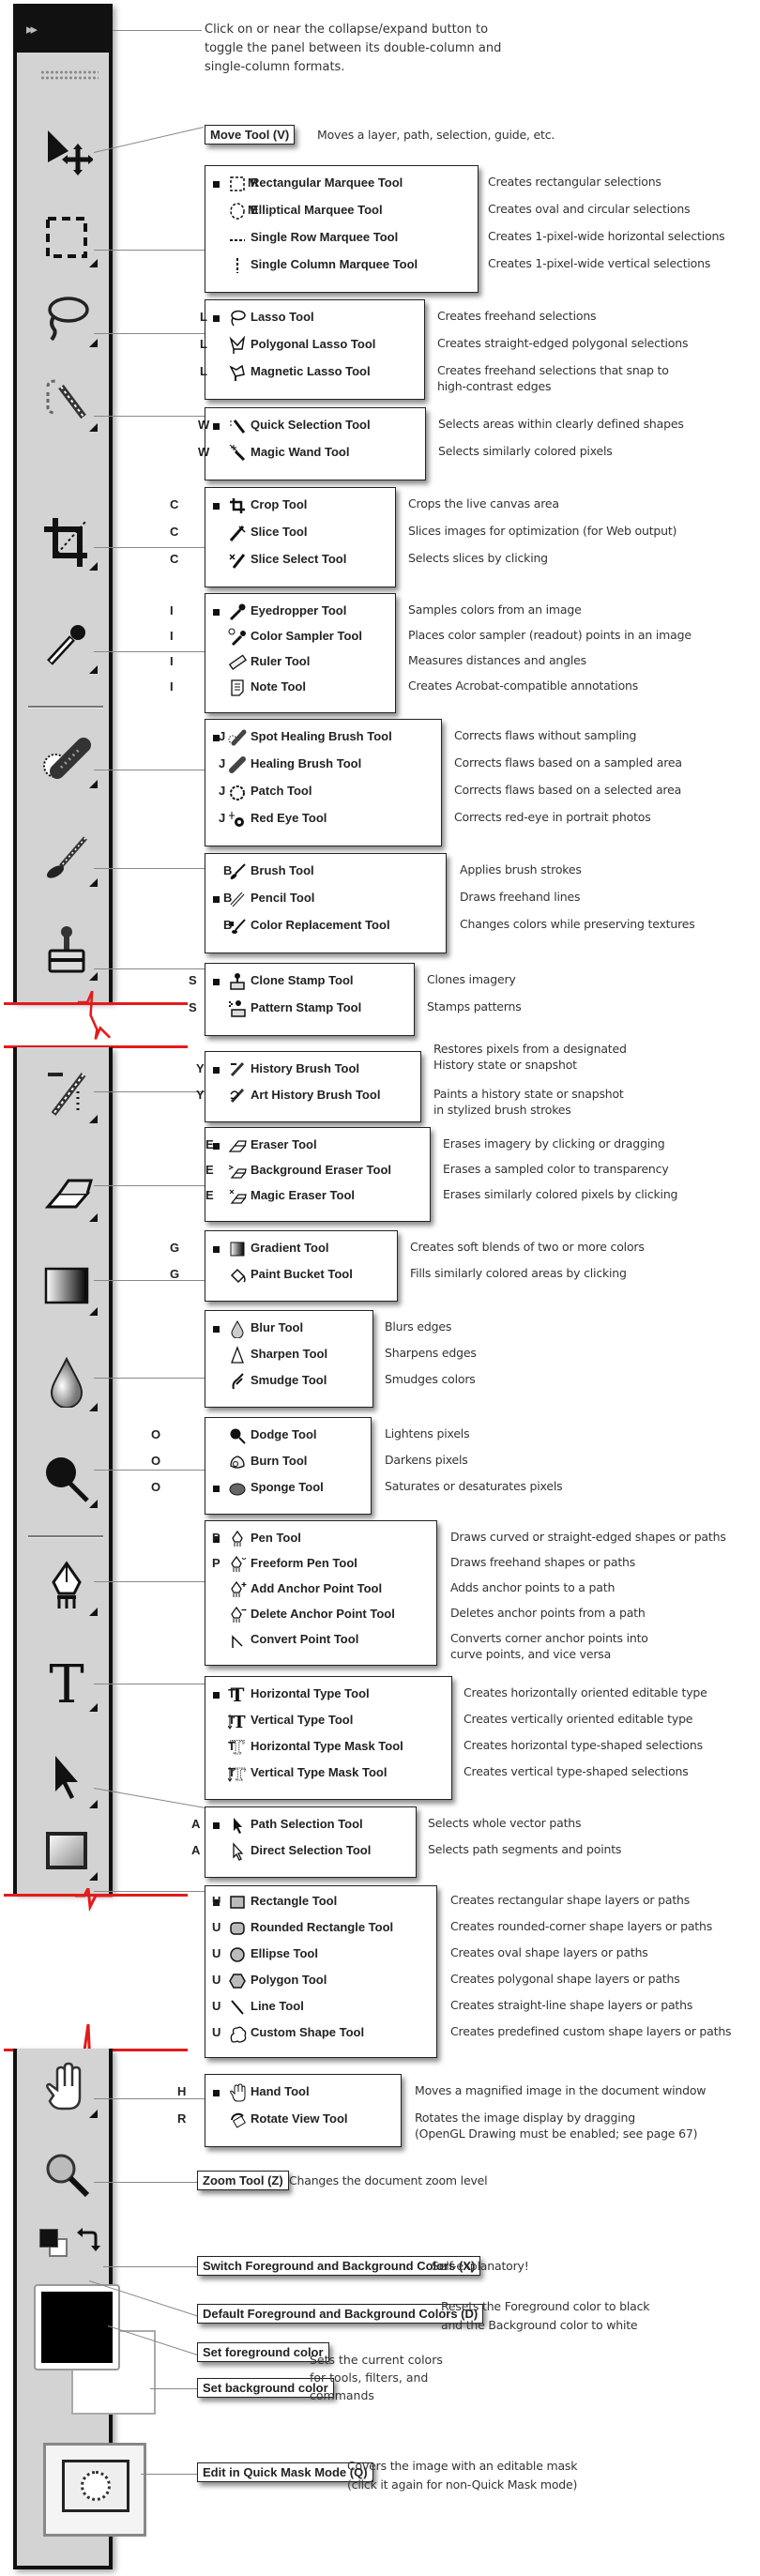 Image resolution: width=760 pixels, height=2576 pixels. What do you see at coordinates (320, 1902) in the screenshot?
I see `flyout-item-rectangle-shape: Rectangle Tool U` at bounding box center [320, 1902].